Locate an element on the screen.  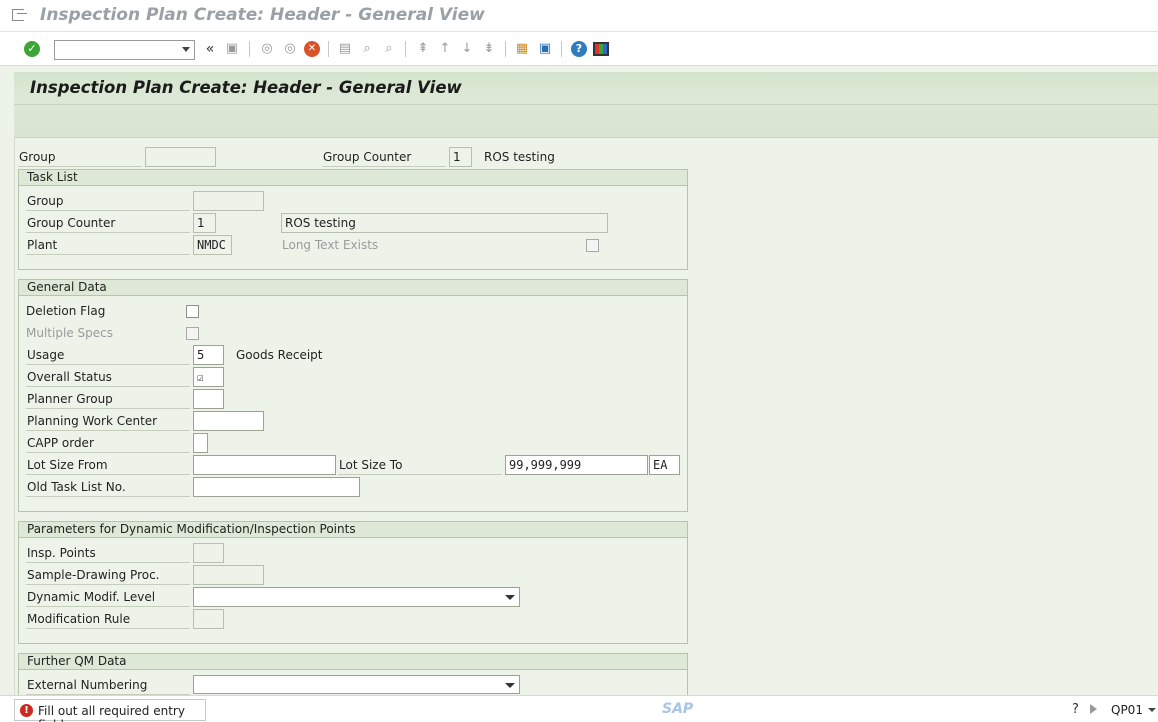
save-icon: ▣ is located at coordinates (232, 49).